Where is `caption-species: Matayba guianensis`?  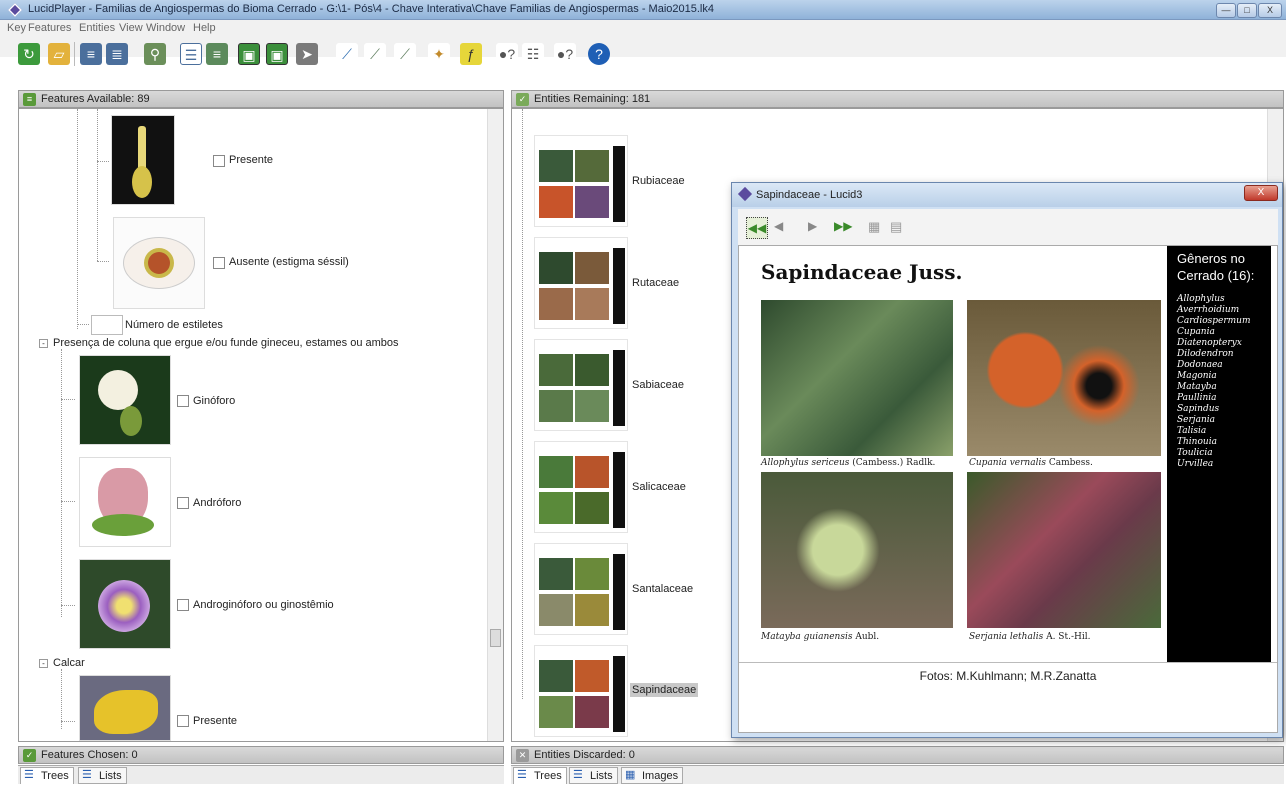 caption-species: Matayba guianensis is located at coordinates (807, 637).